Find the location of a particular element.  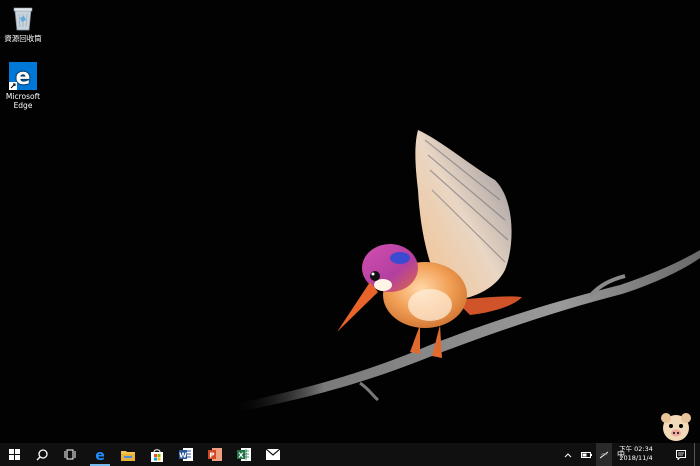

search-icon is located at coordinates (42, 454).